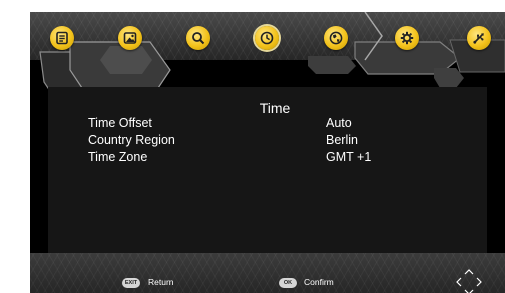  What do you see at coordinates (349, 157) in the screenshot?
I see `setting-value: GMT +1` at bounding box center [349, 157].